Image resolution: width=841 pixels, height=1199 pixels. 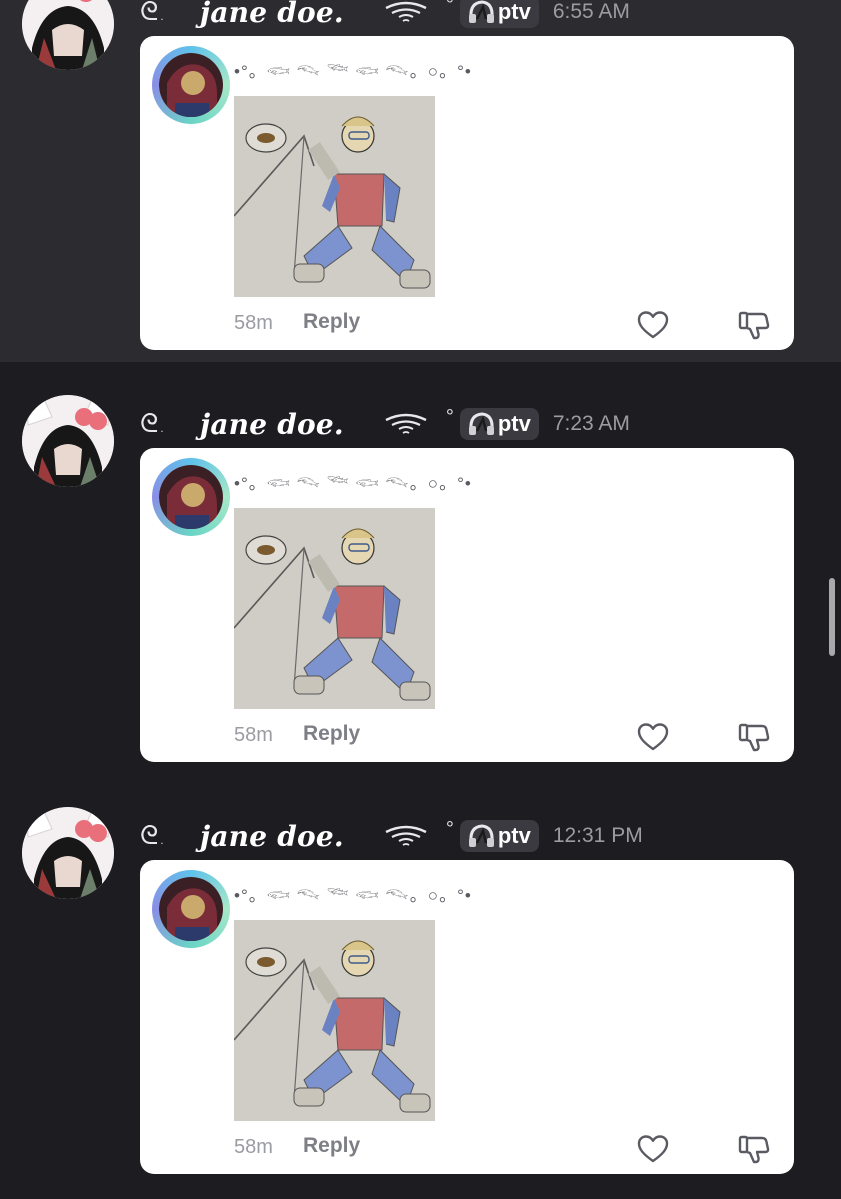 I want to click on timestamp: 7:23 AM, so click(x=591, y=423).